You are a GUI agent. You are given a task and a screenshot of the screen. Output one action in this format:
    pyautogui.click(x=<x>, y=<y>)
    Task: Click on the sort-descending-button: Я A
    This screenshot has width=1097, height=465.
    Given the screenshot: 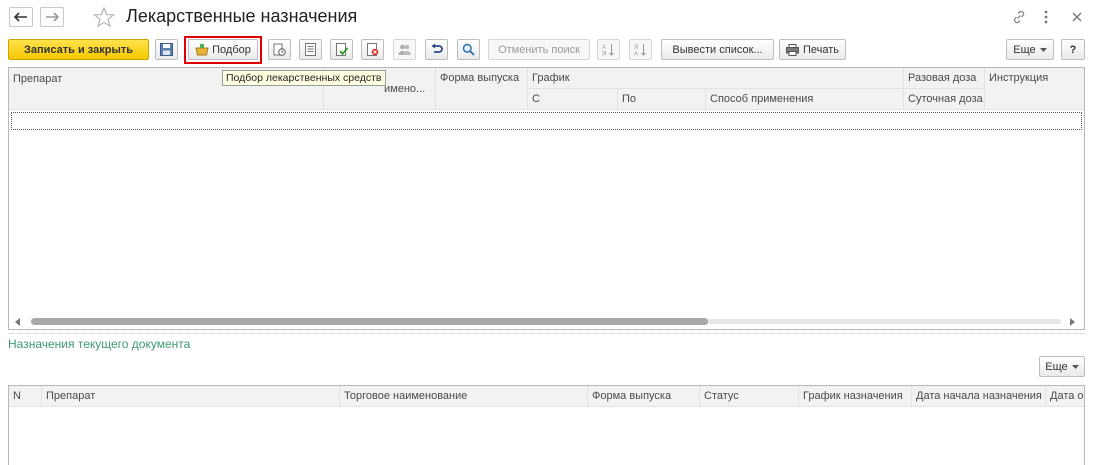 What is the action you would take?
    pyautogui.click(x=640, y=49)
    